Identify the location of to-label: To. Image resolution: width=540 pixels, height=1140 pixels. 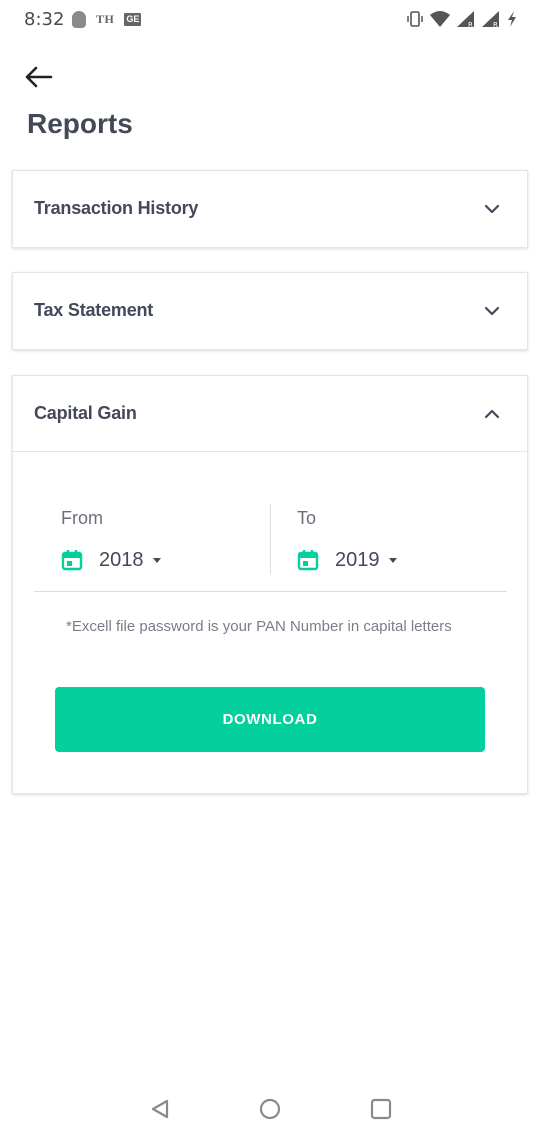
(307, 518).